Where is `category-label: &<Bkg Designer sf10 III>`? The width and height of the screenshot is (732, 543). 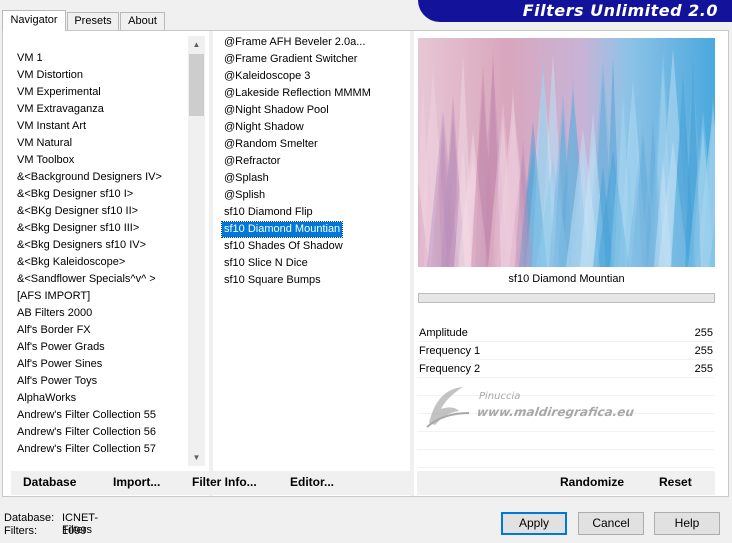
category-label: &<Bkg Designer sf10 III> is located at coordinates (78, 228).